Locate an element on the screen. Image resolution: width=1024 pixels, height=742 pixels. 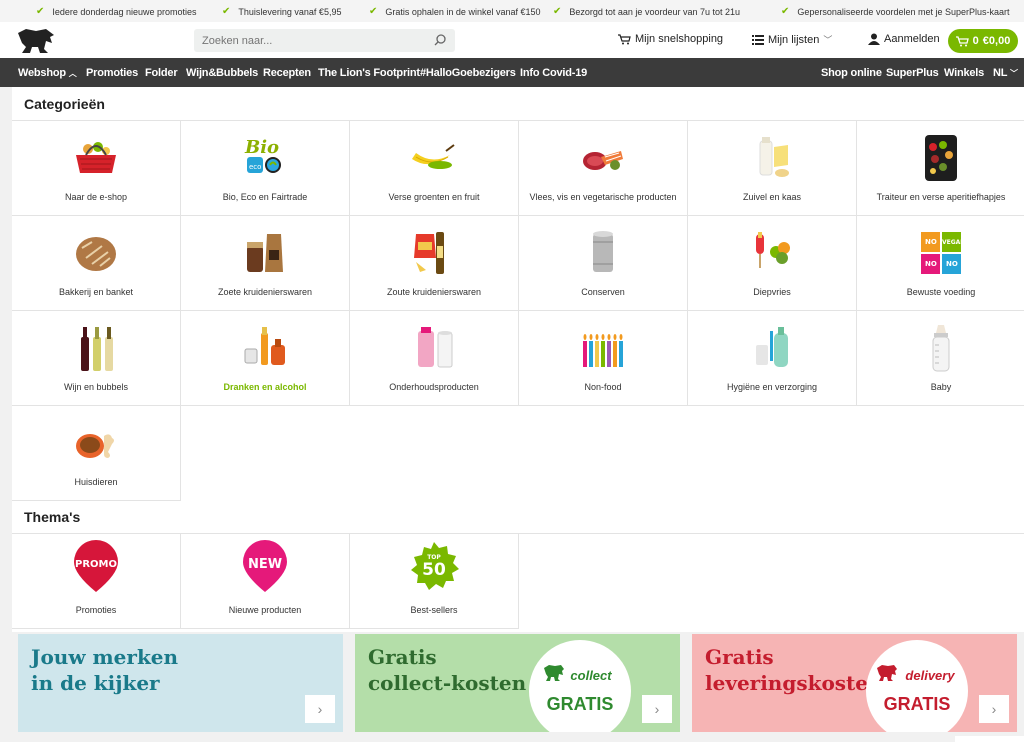
theme-best-sellers: TOP 50 Best-sellers is located at coordinates (434, 581).